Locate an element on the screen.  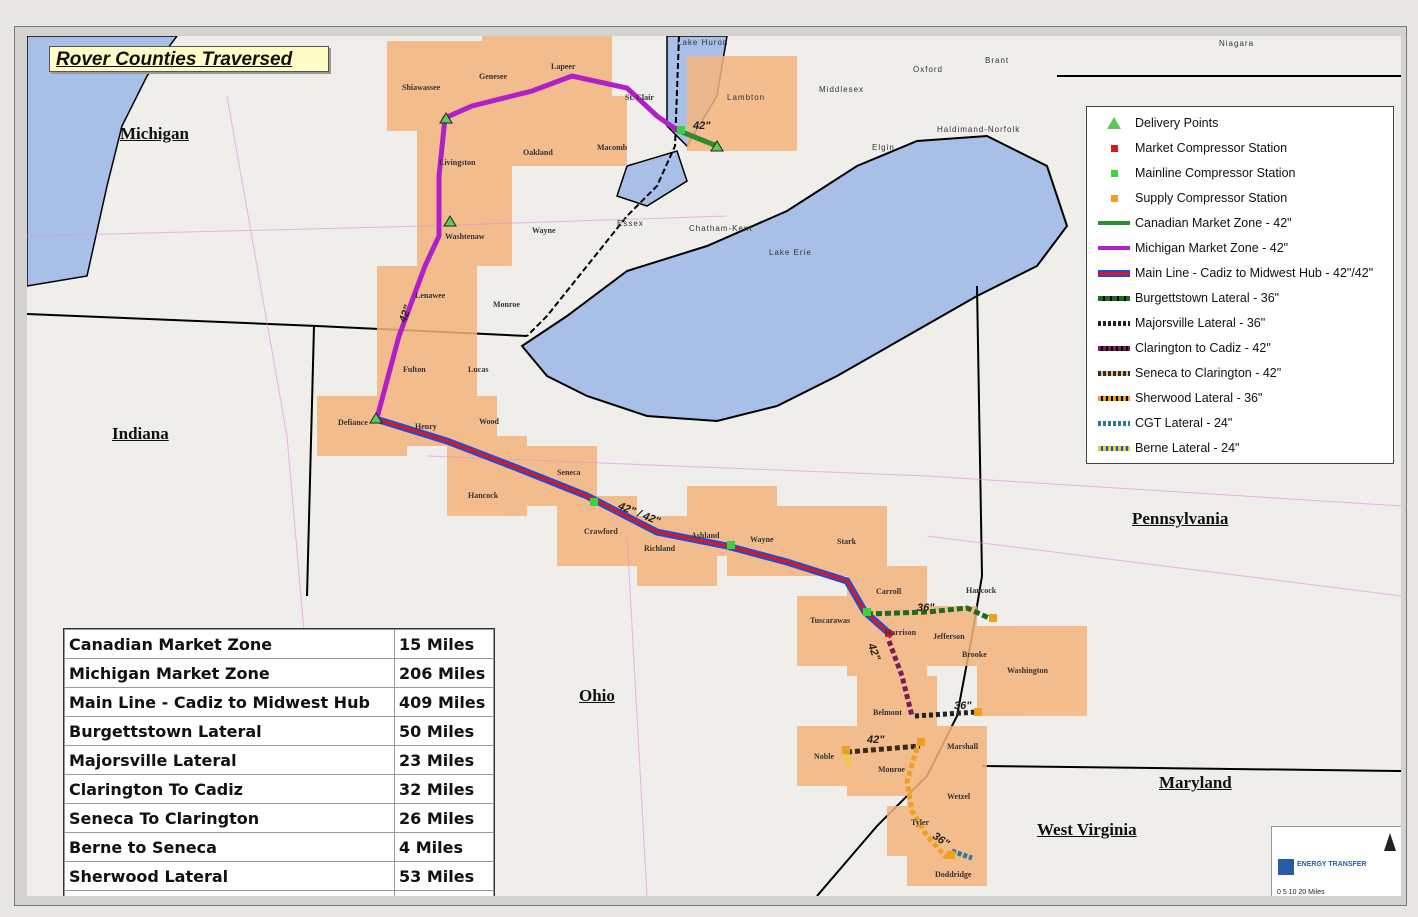
table-row: Clarington To Cadiz 32 Miles is located at coordinates (279, 789).